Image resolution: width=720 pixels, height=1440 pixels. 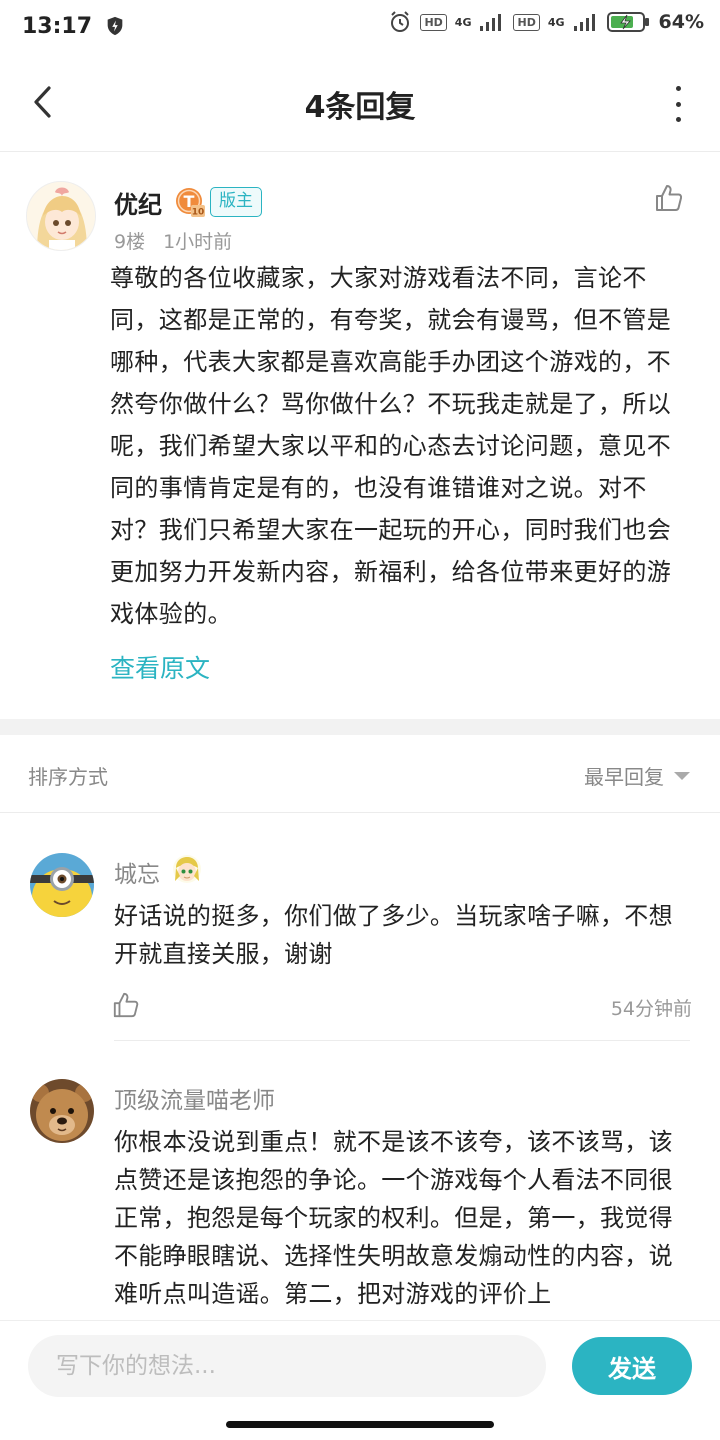 What do you see at coordinates (651, 1009) in the screenshot?
I see `reply-time: 54分钟前` at bounding box center [651, 1009].